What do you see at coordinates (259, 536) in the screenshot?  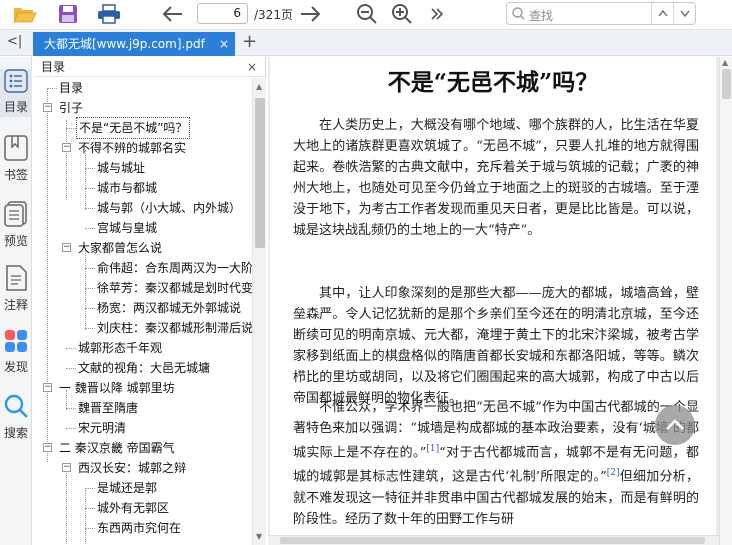 I see `scroll-down-icon: ▼` at bounding box center [259, 536].